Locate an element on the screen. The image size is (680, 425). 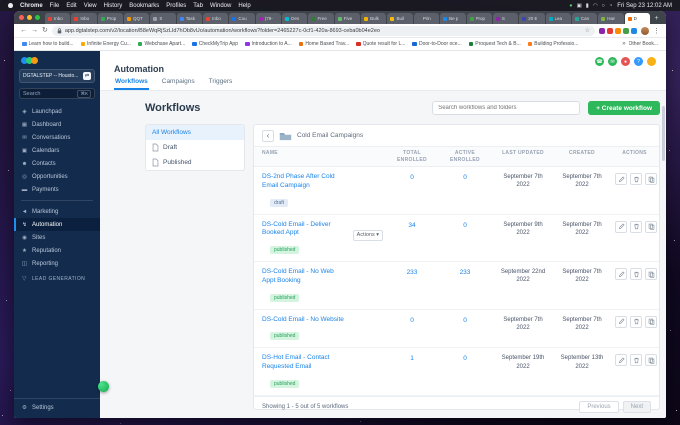
sidebar-item-calendars: ▣ Calendars is located at coordinates (57, 150).